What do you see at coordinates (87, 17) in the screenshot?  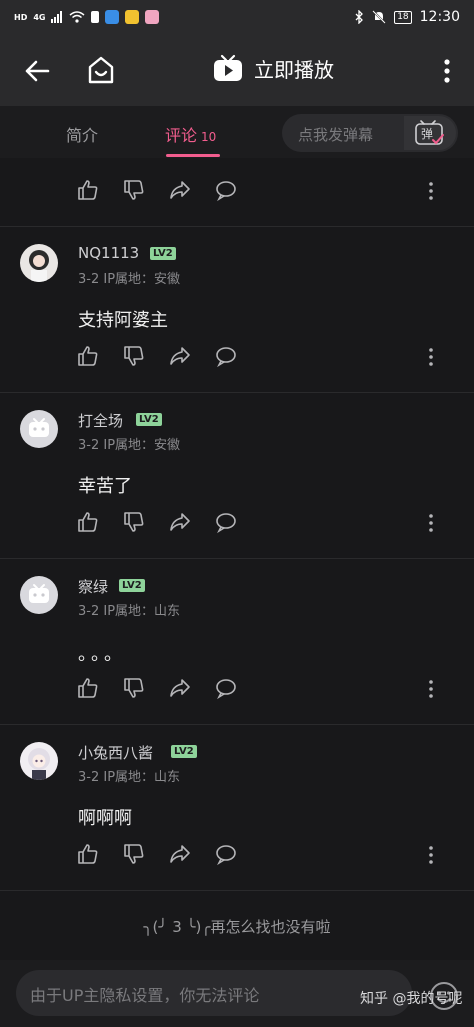 I see `status-left: HD 4G` at bounding box center [87, 17].